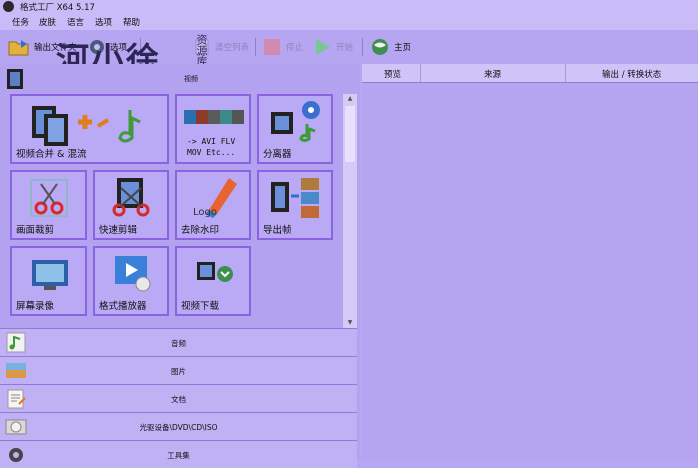 Image resolution: width=698 pixels, height=468 pixels. What do you see at coordinates (178, 398) in the screenshot?
I see `category-document: 文档` at bounding box center [178, 398].